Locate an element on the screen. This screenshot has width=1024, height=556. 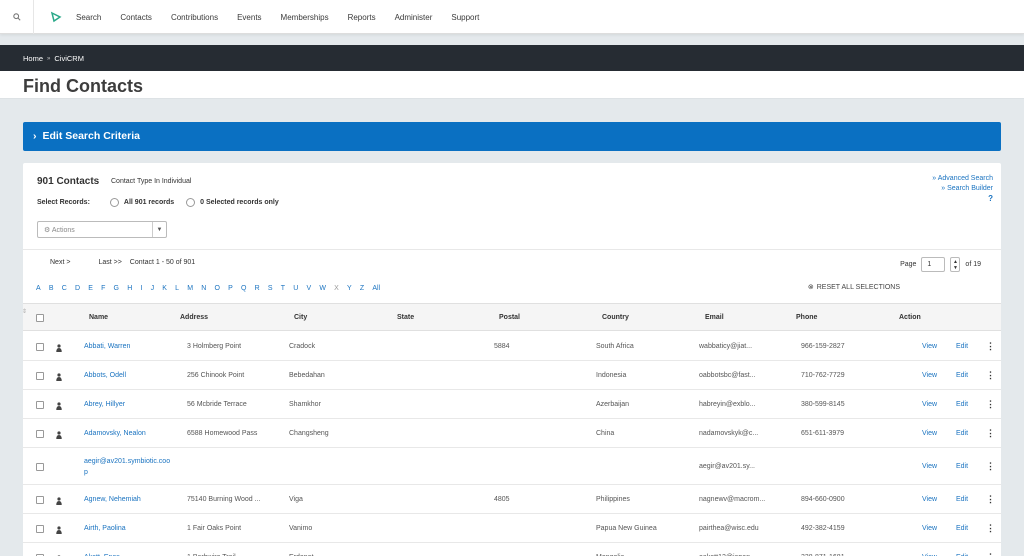
menu-item-memberships: Memberships is located at coordinates (305, 17).